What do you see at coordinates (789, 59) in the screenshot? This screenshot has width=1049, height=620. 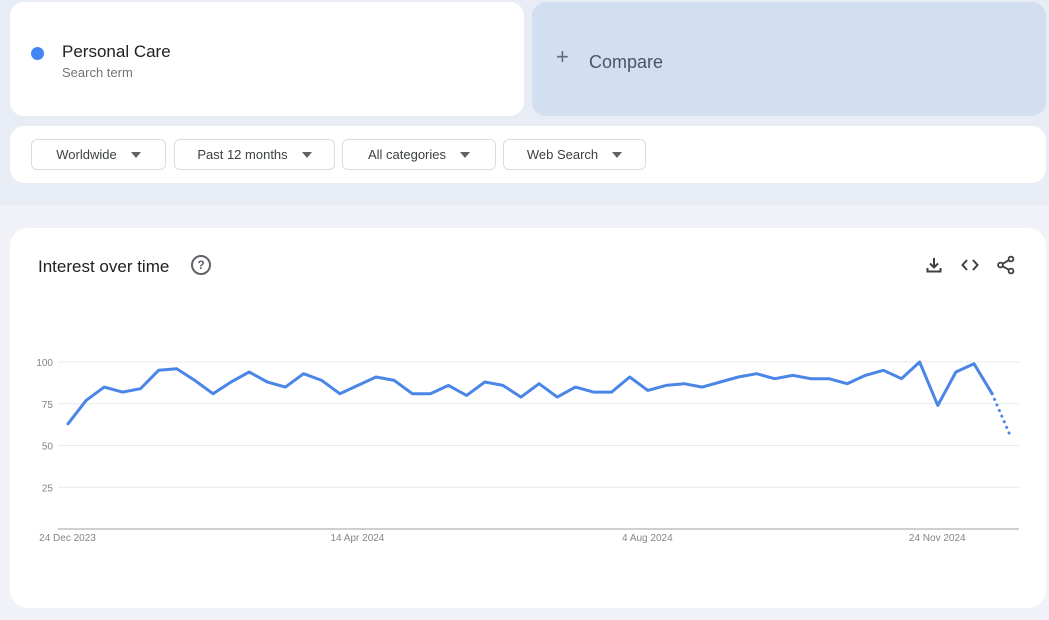 I see `compare-button: + Compare` at bounding box center [789, 59].